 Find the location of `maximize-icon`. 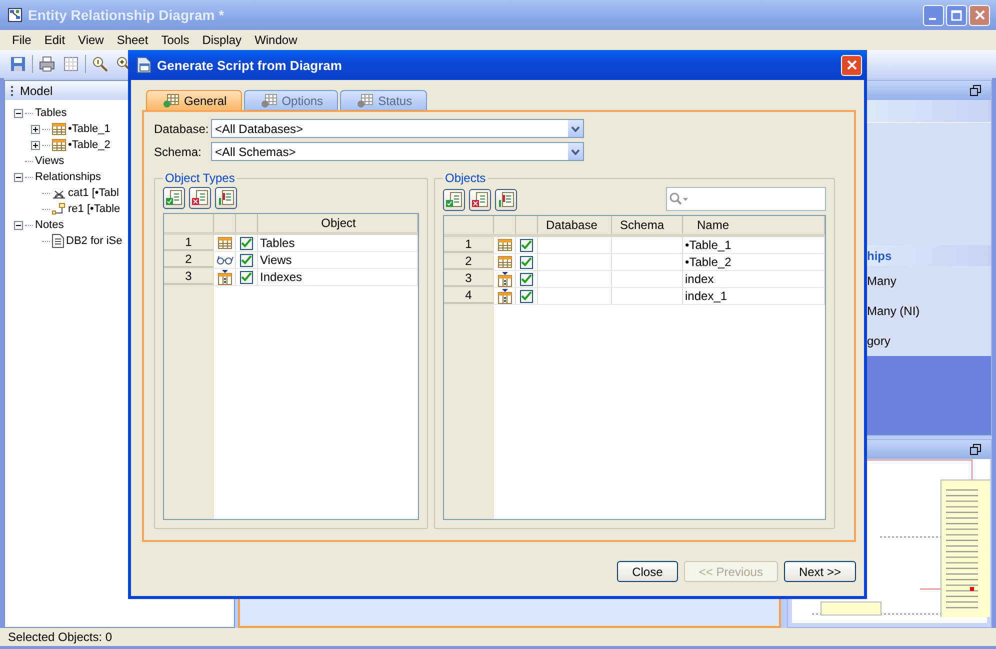

maximize-icon is located at coordinates (956, 15).